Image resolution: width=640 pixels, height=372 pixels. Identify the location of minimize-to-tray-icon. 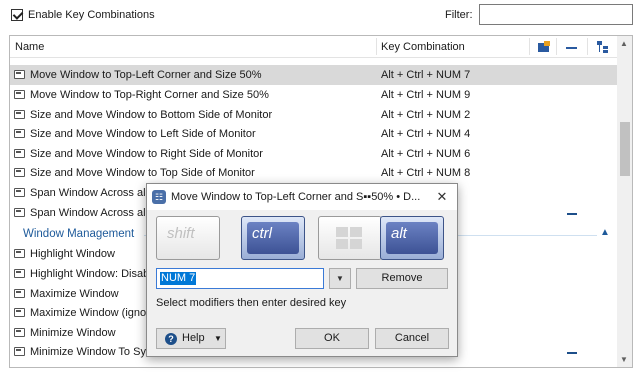
(19, 351).